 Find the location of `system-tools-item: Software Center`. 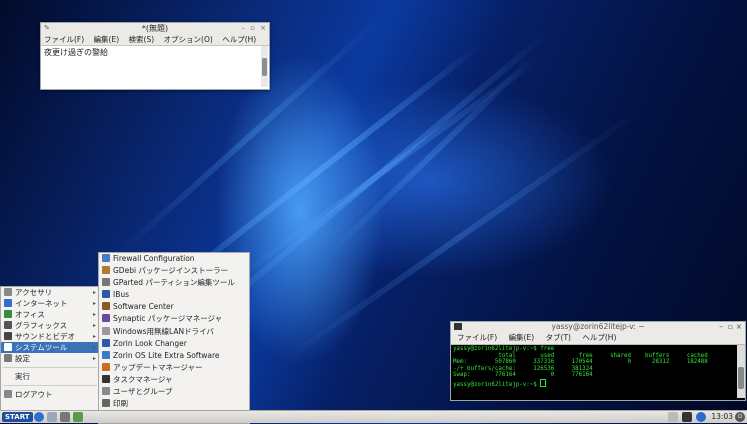

system-tools-item: Software Center is located at coordinates (174, 307).